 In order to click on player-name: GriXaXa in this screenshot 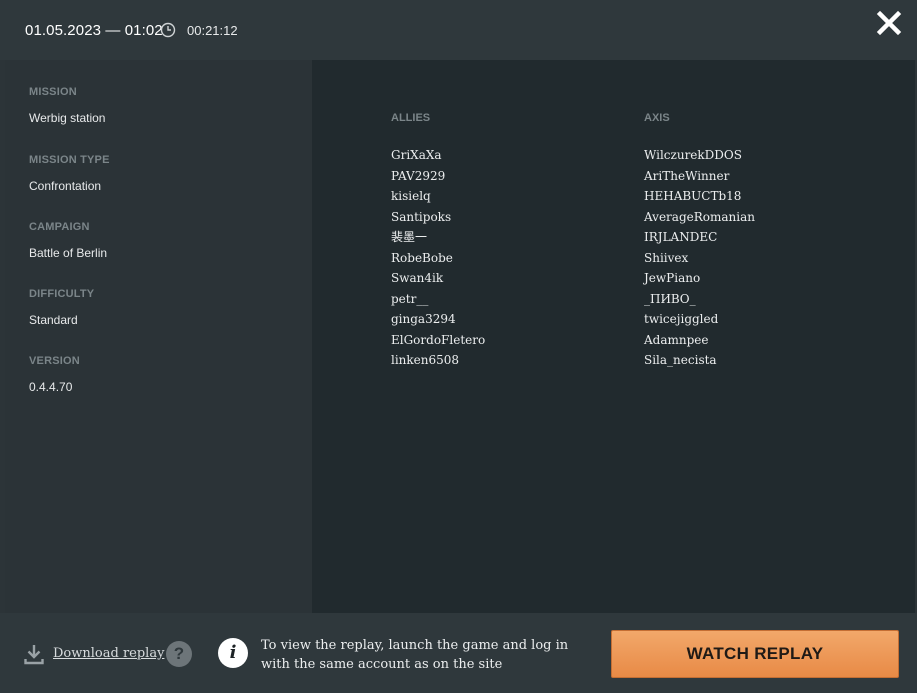, I will do `click(416, 155)`.